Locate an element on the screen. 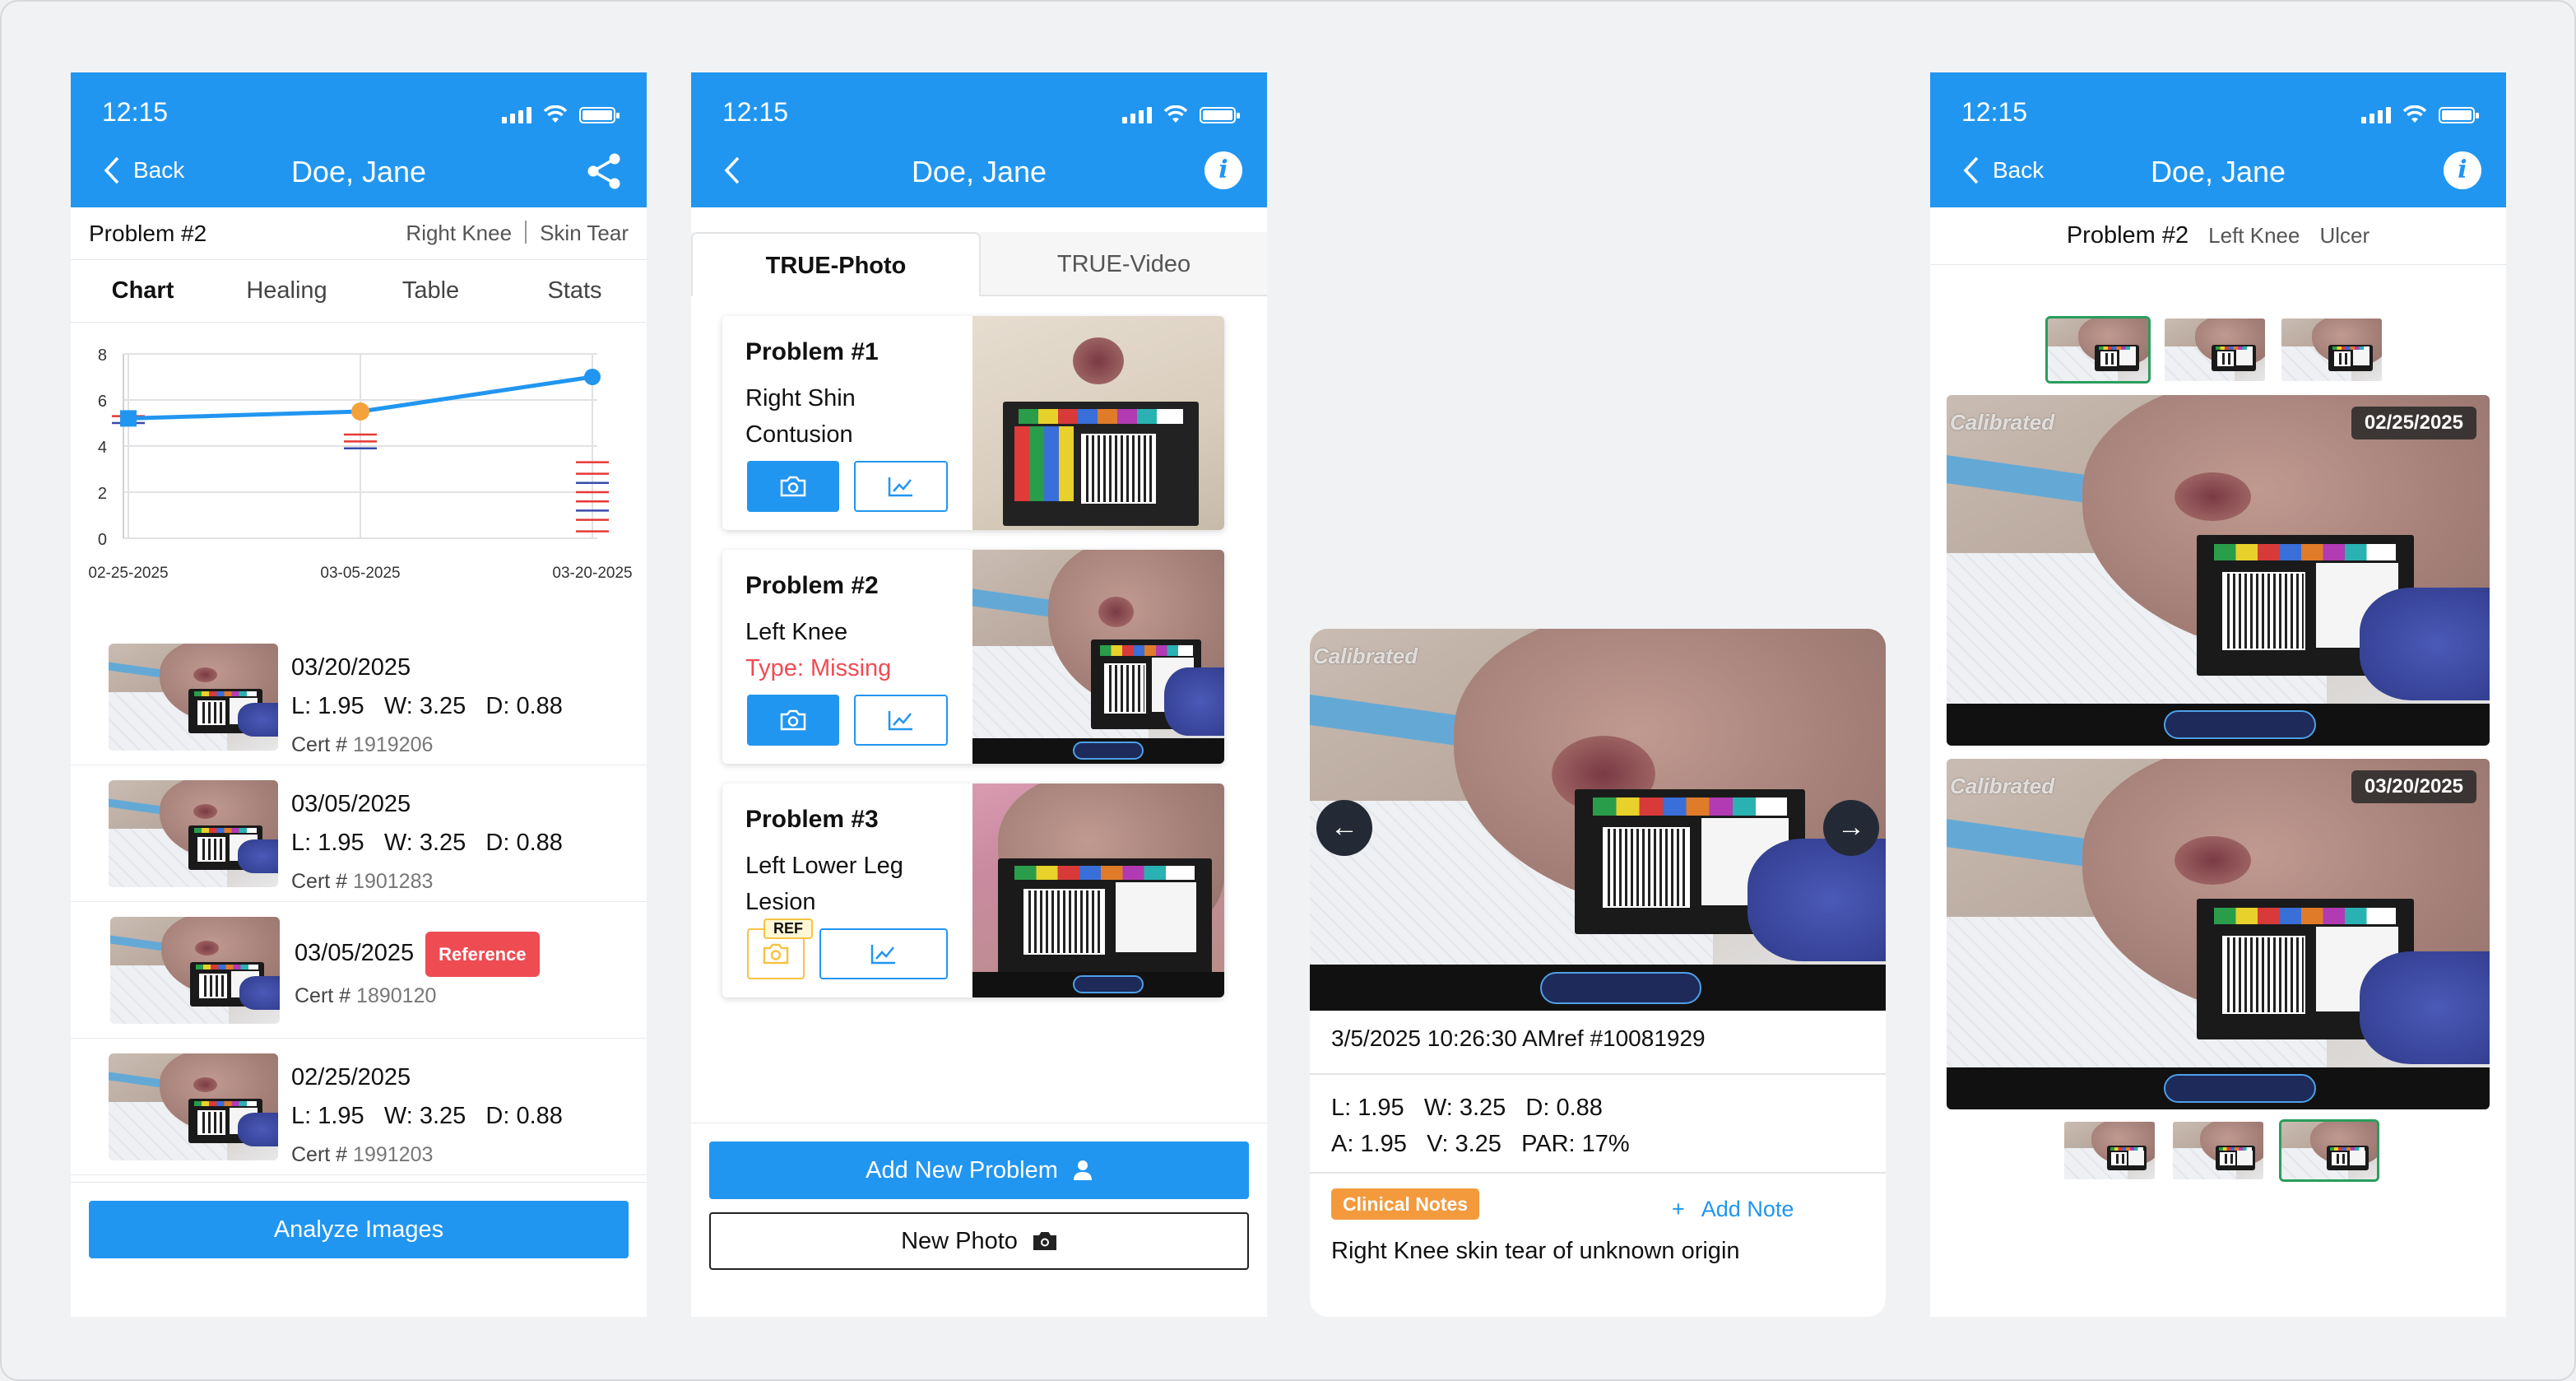  problem-card: Problem #3 Left Lower Leg Lesion REF is located at coordinates (973, 890).